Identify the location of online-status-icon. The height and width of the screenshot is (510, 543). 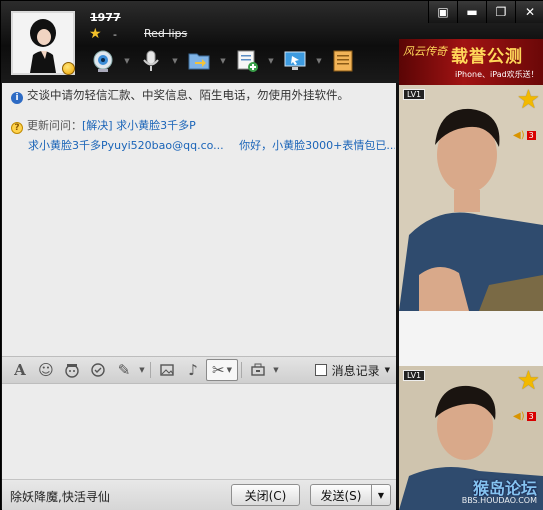
(68, 68).